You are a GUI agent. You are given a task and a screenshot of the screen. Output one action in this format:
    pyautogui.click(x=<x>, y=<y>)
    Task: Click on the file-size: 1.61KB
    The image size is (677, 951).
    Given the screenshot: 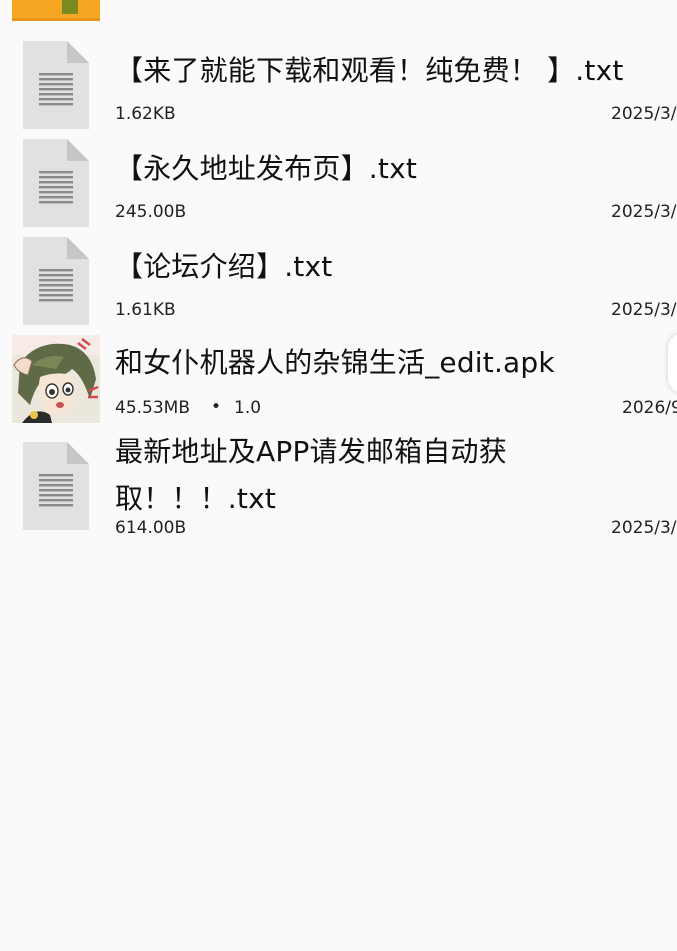 What is the action you would take?
    pyautogui.click(x=145, y=310)
    